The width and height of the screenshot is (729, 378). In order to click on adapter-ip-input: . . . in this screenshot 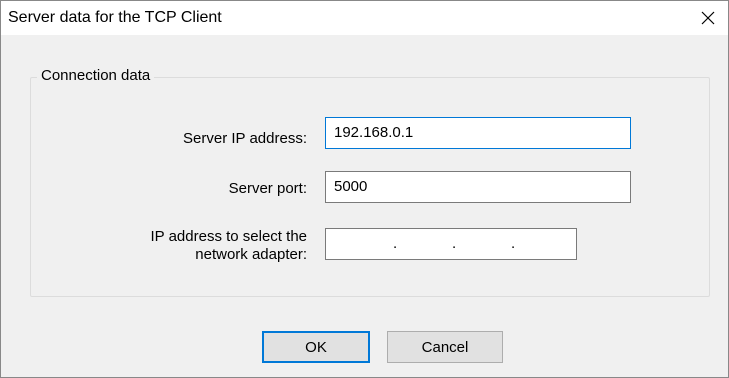, I will do `click(451, 244)`.